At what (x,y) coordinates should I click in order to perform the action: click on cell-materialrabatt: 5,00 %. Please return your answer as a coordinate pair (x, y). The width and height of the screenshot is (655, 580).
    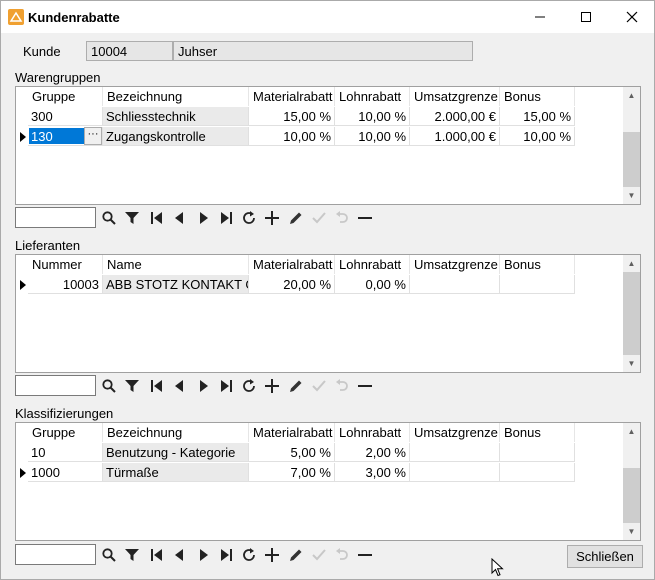
    Looking at the image, I should click on (292, 452).